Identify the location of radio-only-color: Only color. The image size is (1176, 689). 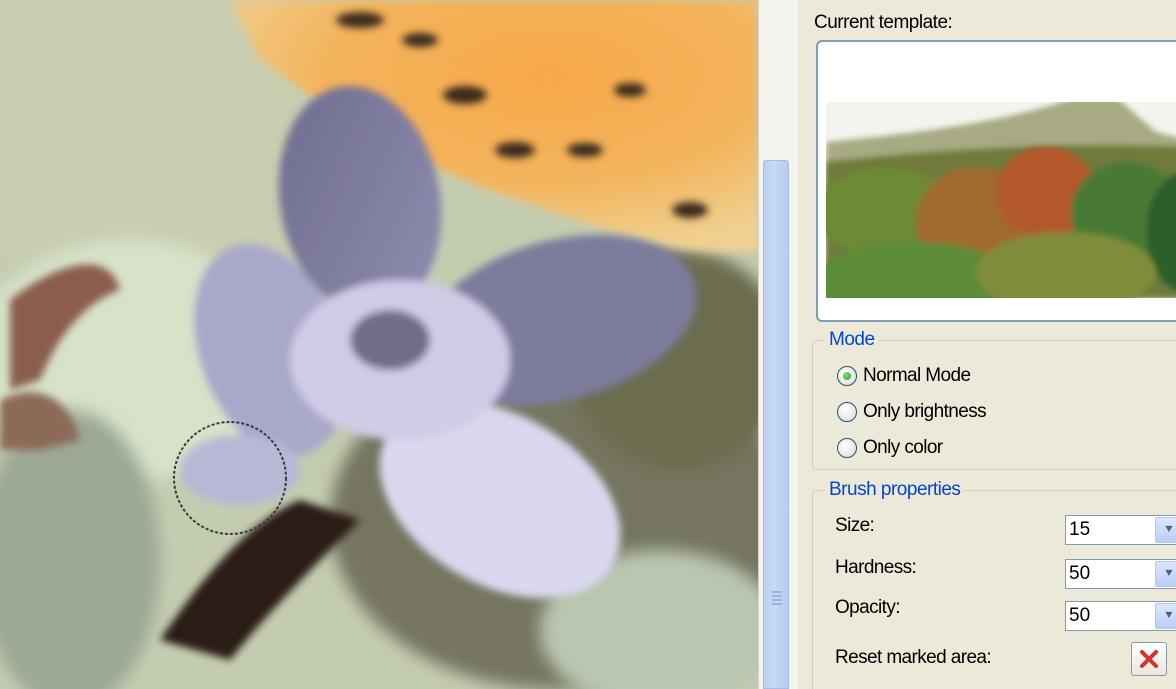
(890, 448).